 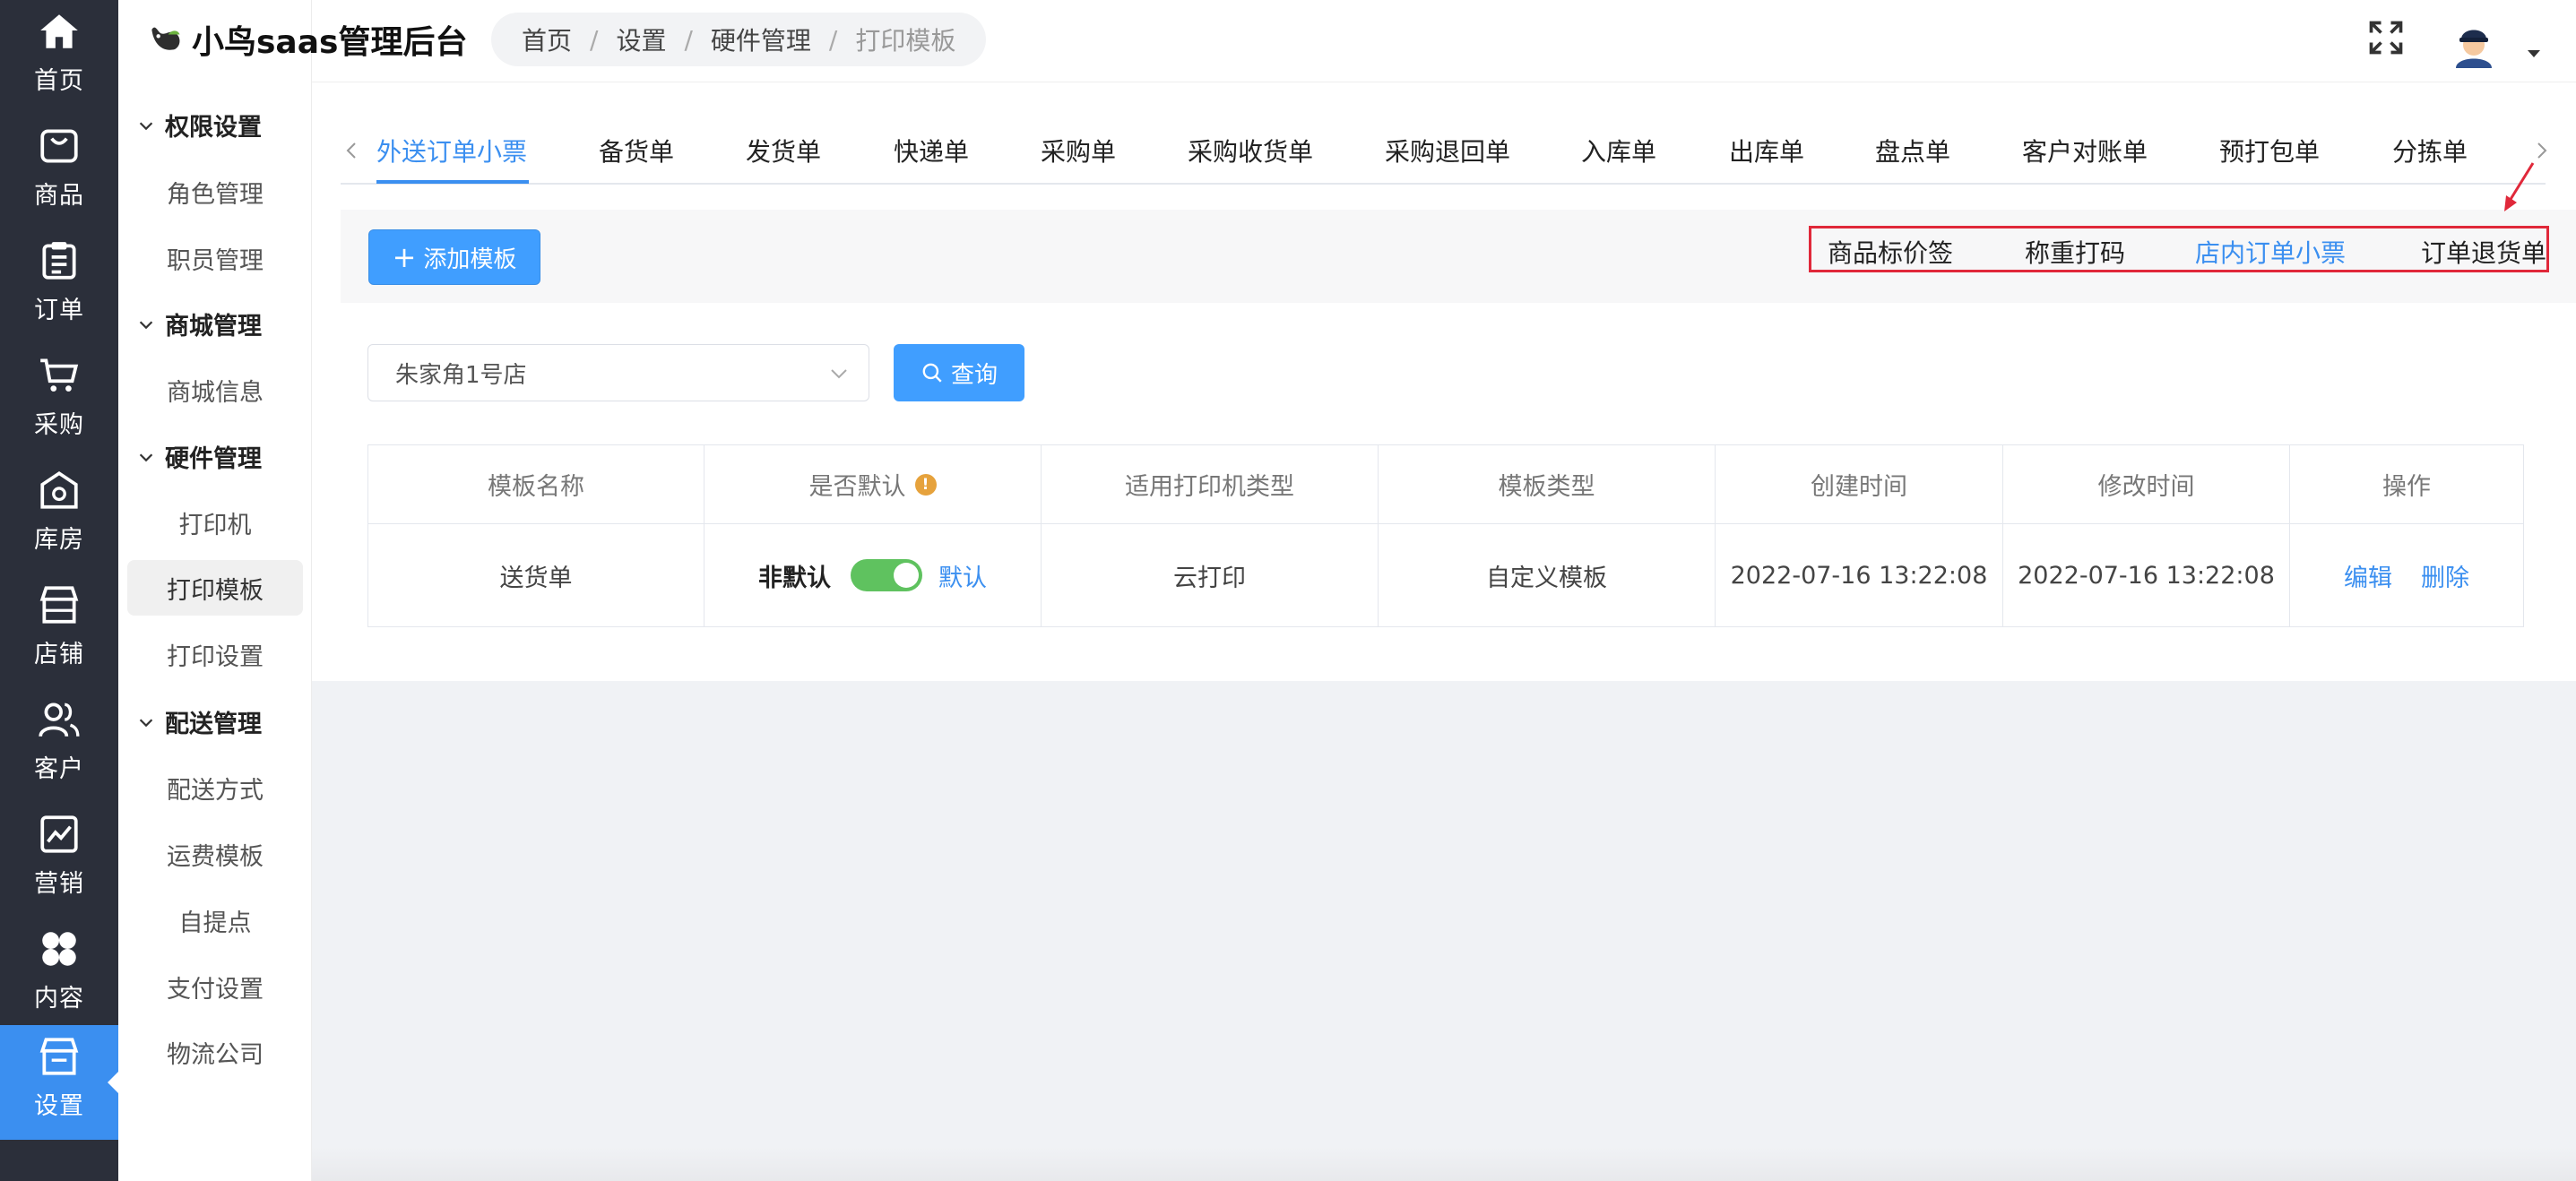 I want to click on breadcrumb-item-home: 首页, so click(x=547, y=40).